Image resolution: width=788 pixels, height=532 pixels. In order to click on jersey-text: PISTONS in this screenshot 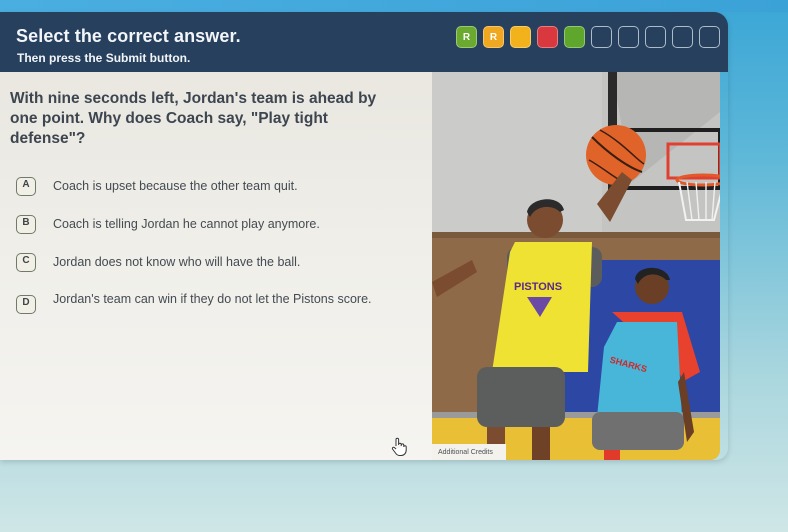, I will do `click(538, 287)`.